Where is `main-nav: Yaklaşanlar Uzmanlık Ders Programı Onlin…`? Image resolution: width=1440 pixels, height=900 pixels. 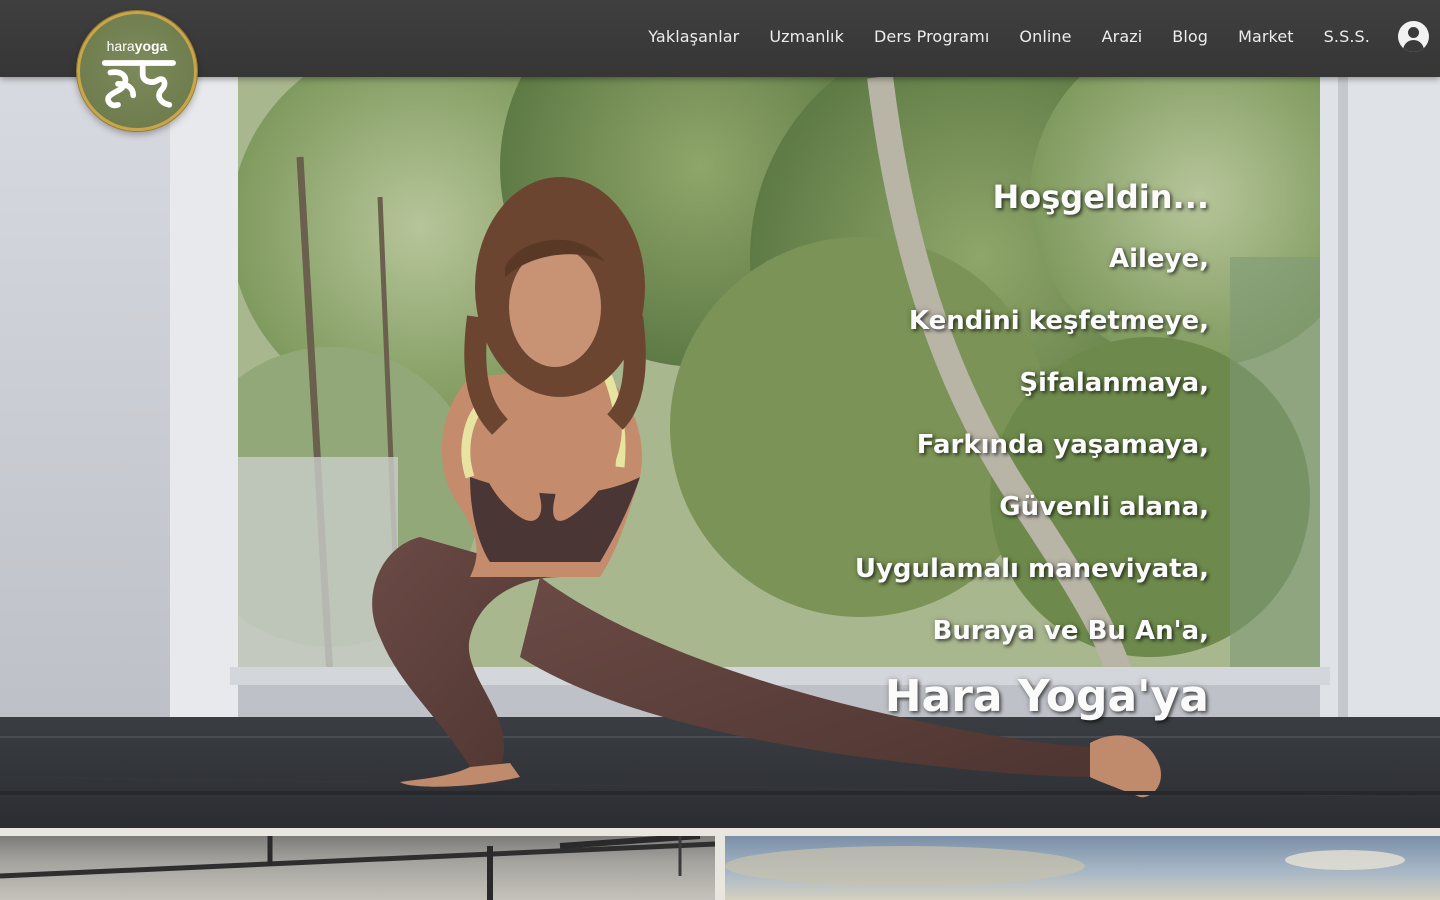
main-nav: Yaklaşanlar Uzmanlık Ders Programı Onlin… is located at coordinates (1029, 36).